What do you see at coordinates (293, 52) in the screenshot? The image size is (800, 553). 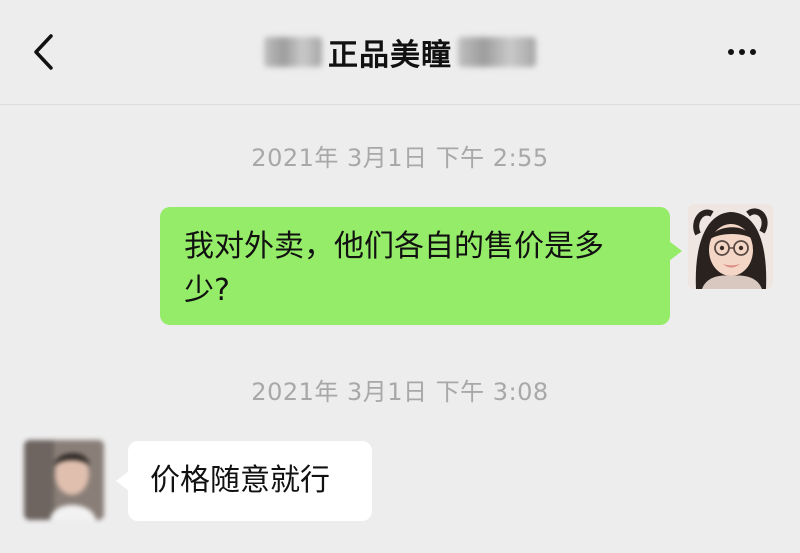 I see `redacted-name-prefix` at bounding box center [293, 52].